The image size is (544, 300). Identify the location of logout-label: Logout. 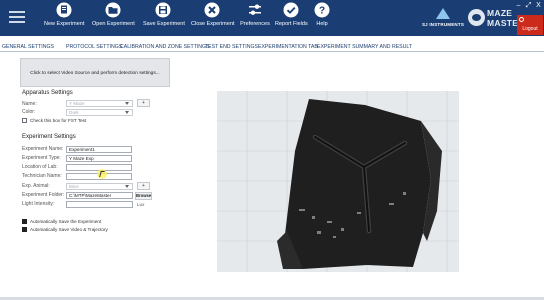
(530, 29).